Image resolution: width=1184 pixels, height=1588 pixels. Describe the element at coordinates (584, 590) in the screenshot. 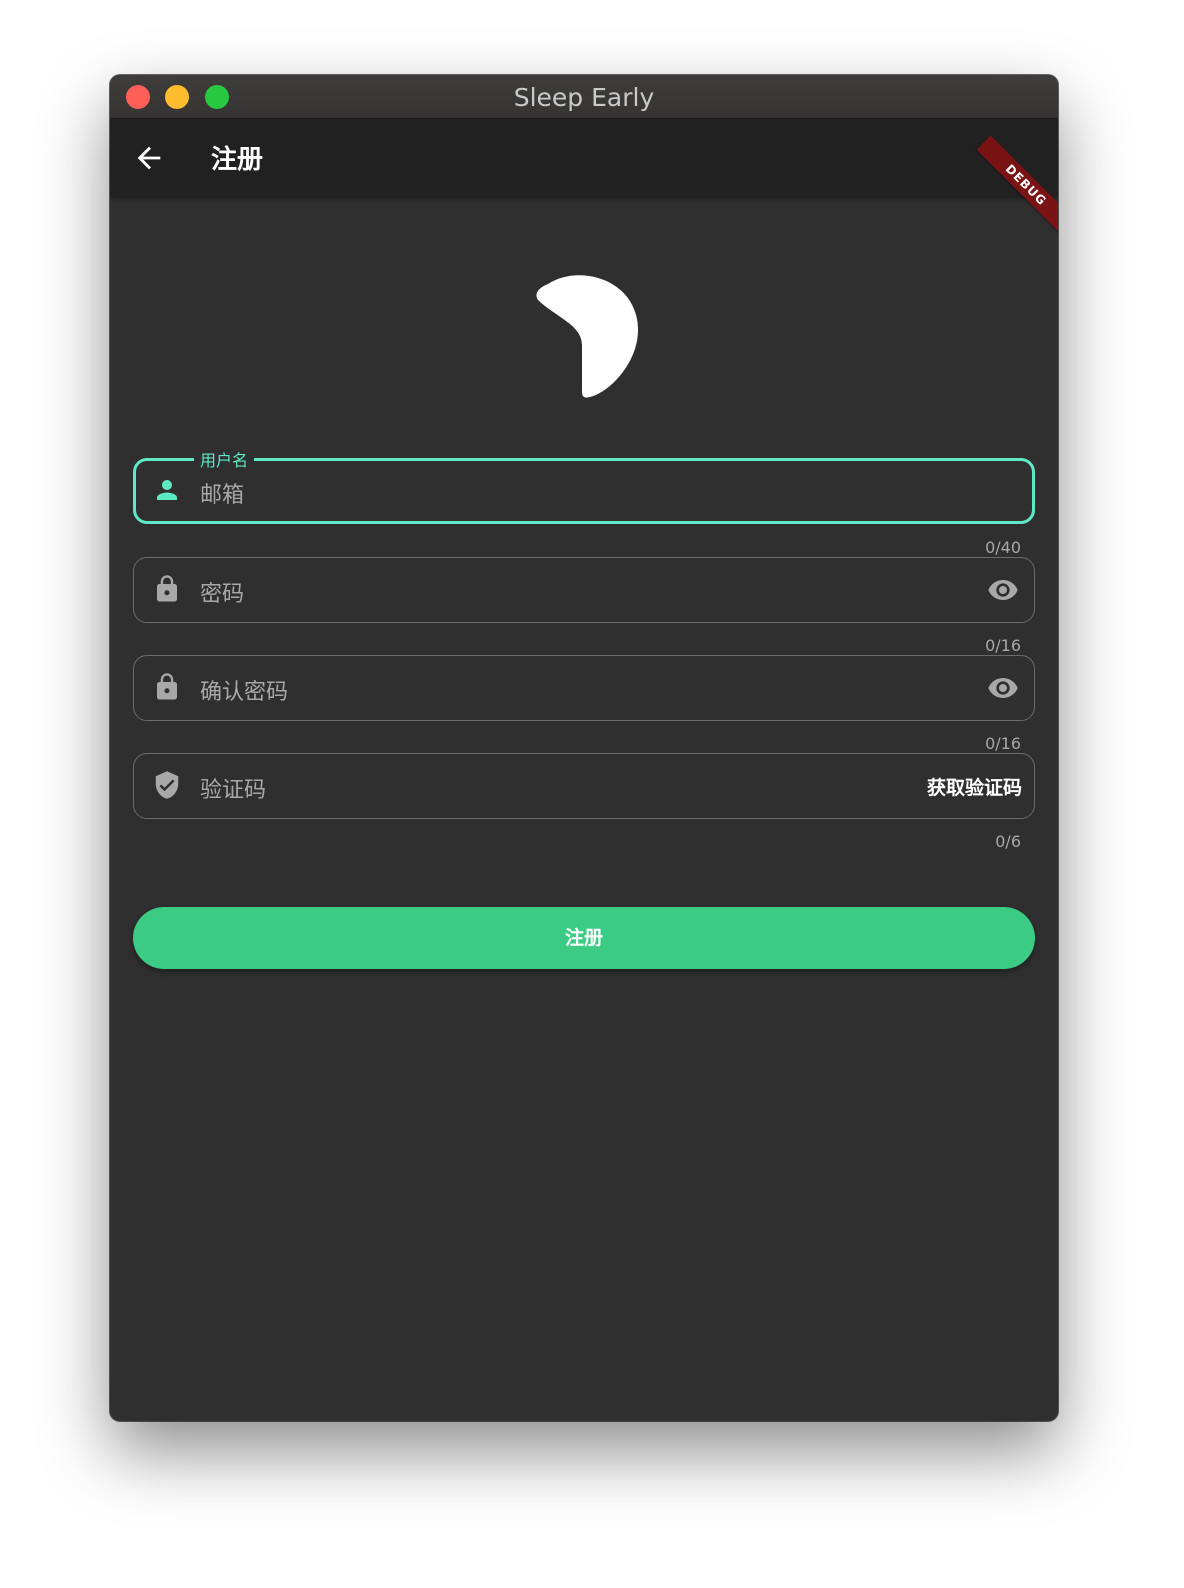

I see `password-field: 密码` at that location.